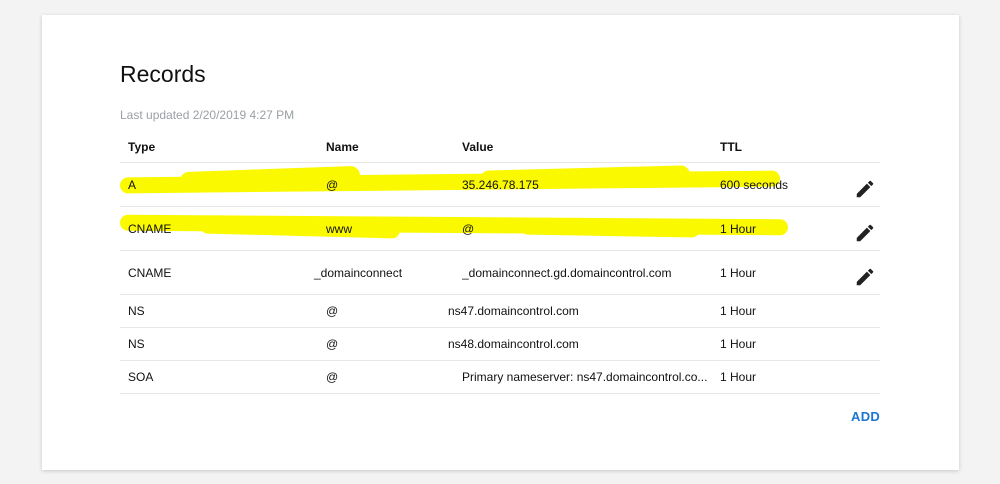 The height and width of the screenshot is (484, 1000). I want to click on record-value: ns47.domaincontrol.com, so click(513, 311).